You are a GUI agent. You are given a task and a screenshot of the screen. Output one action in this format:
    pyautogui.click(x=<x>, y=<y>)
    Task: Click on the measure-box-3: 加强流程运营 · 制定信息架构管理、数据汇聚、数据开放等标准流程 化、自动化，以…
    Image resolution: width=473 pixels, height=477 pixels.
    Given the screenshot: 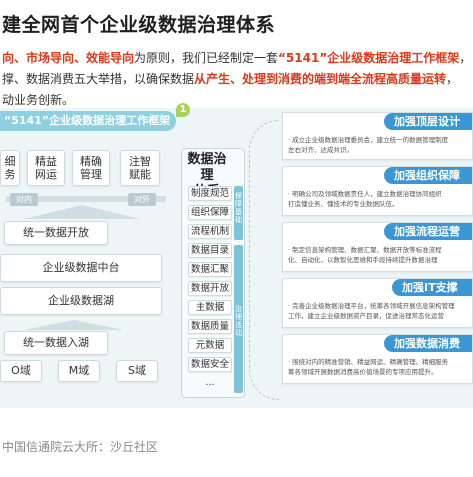 What is the action you would take?
    pyautogui.click(x=377, y=247)
    